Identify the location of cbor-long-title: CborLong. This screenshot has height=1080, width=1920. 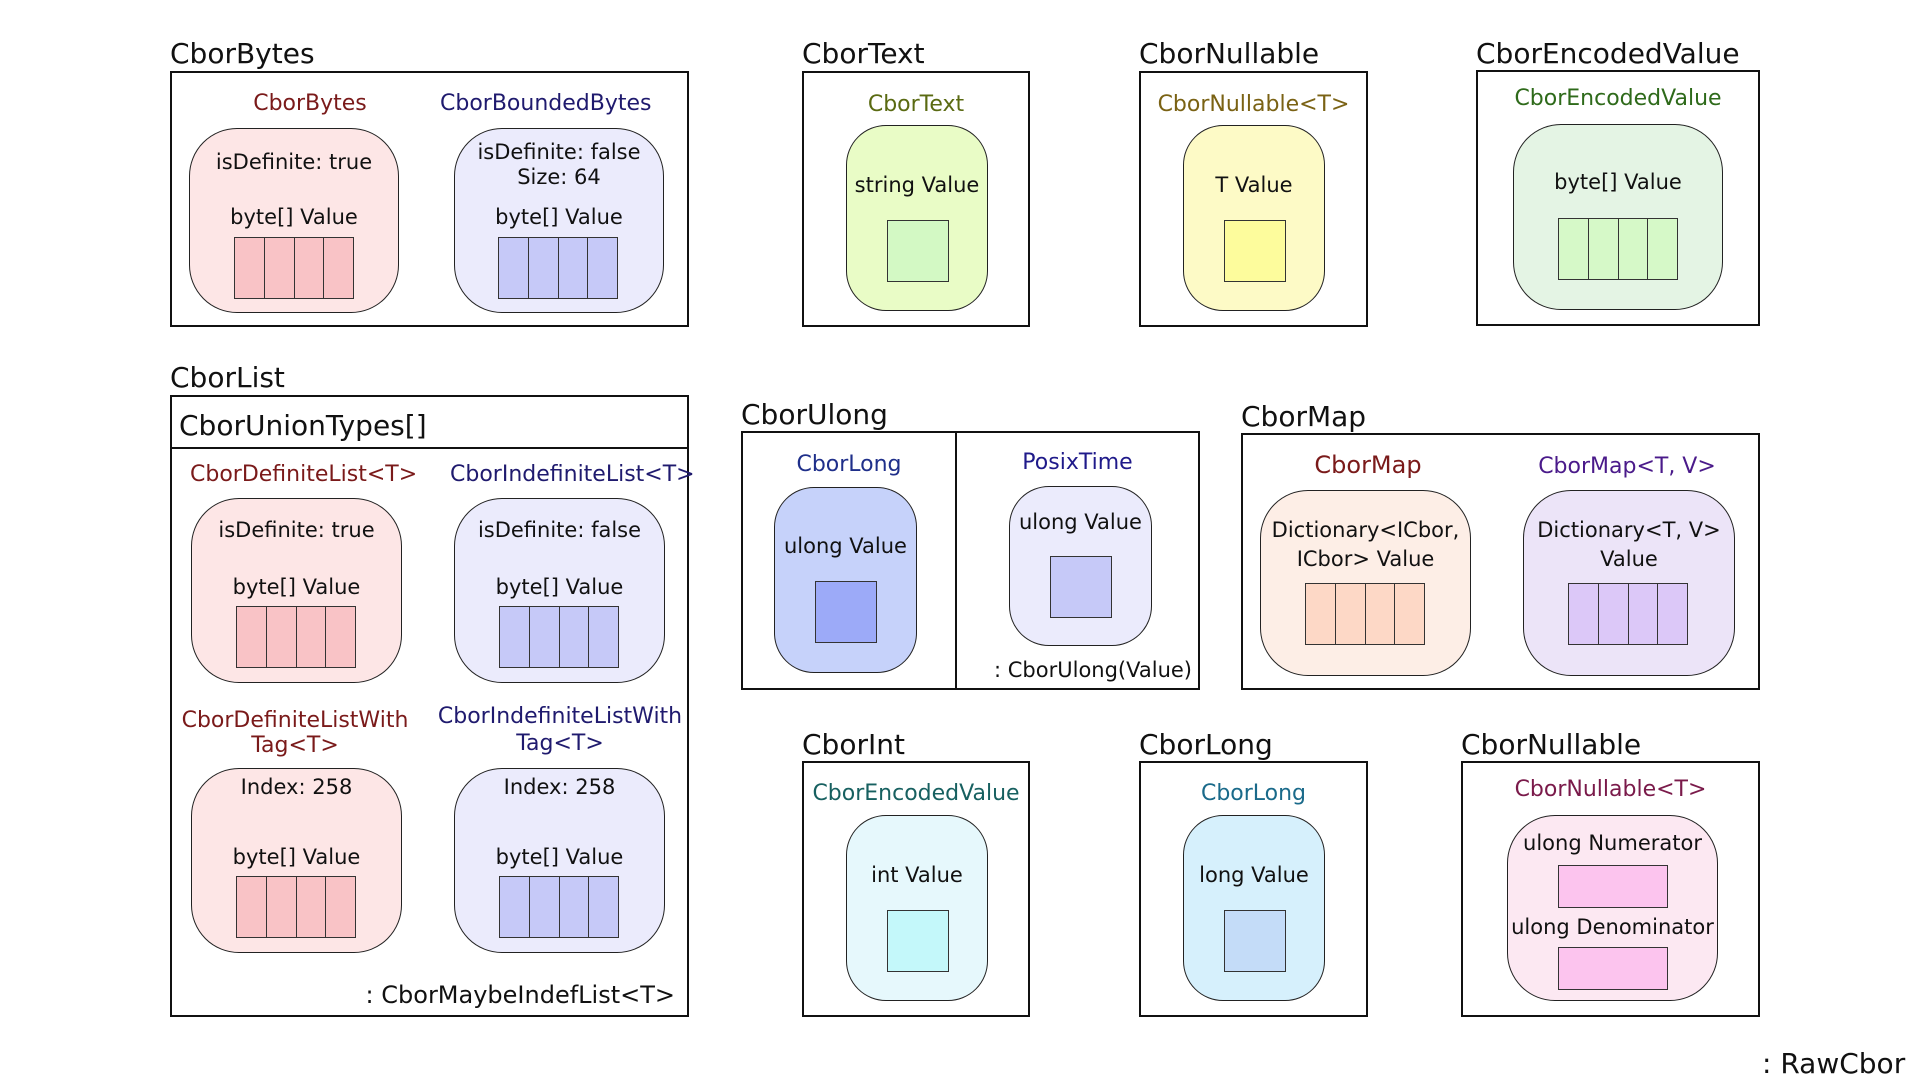
(1206, 744).